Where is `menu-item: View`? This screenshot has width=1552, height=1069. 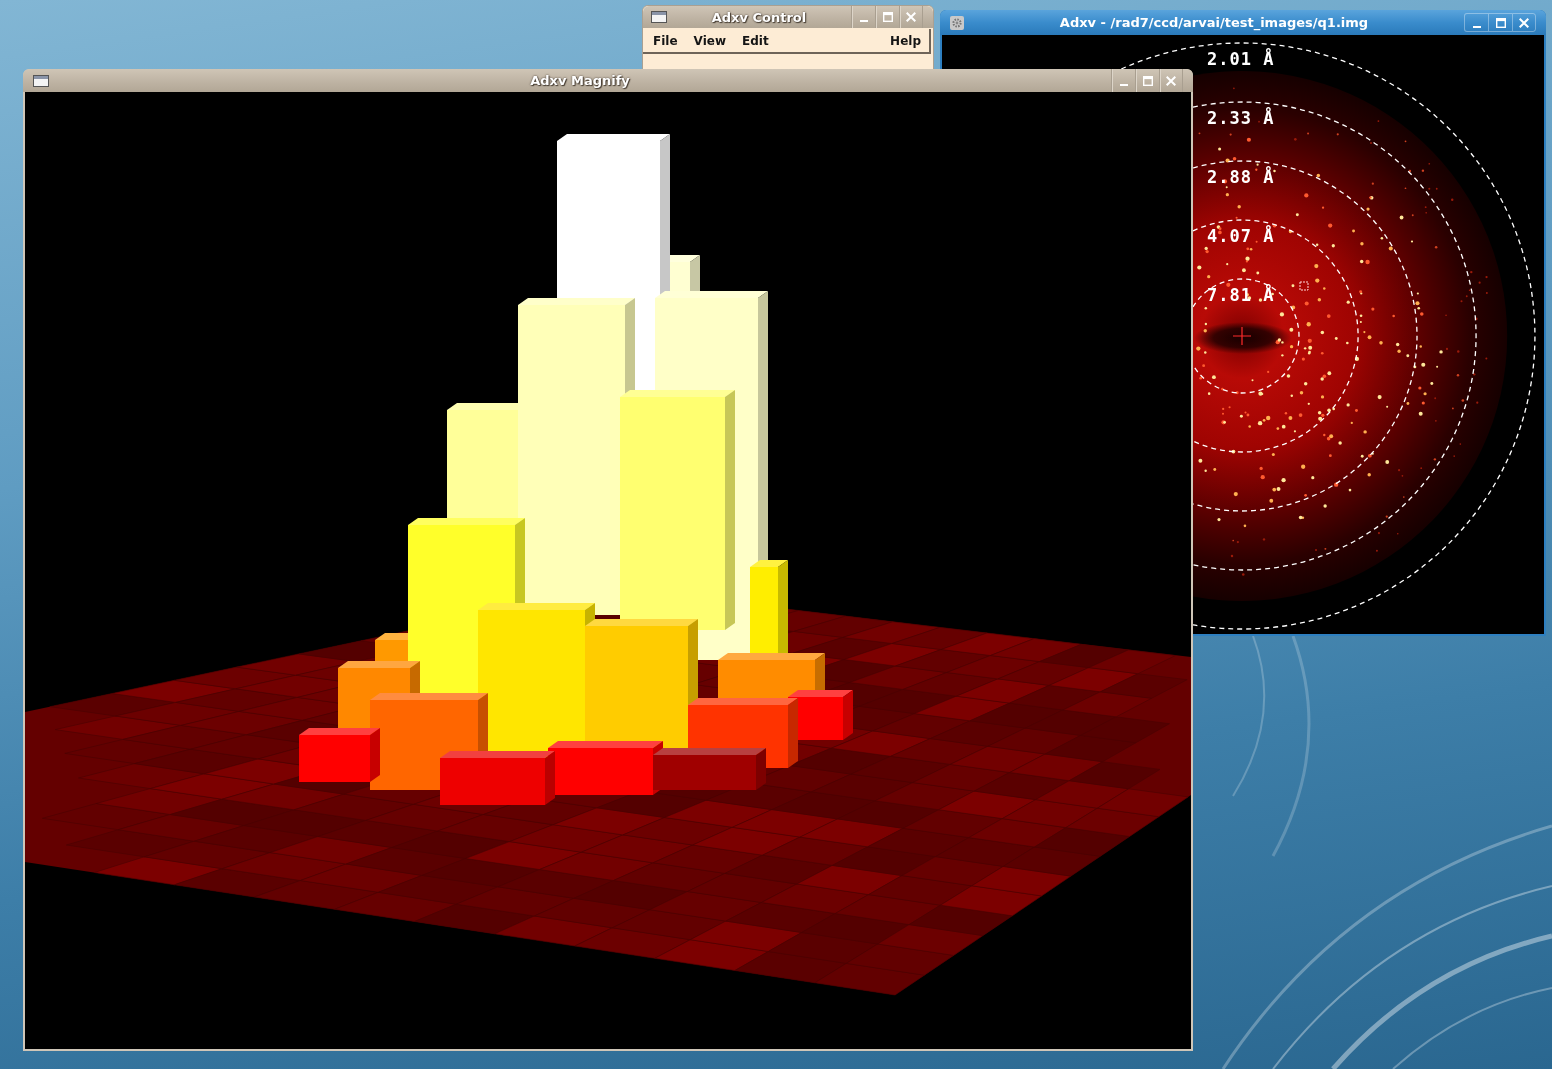 menu-item: View is located at coordinates (709, 40).